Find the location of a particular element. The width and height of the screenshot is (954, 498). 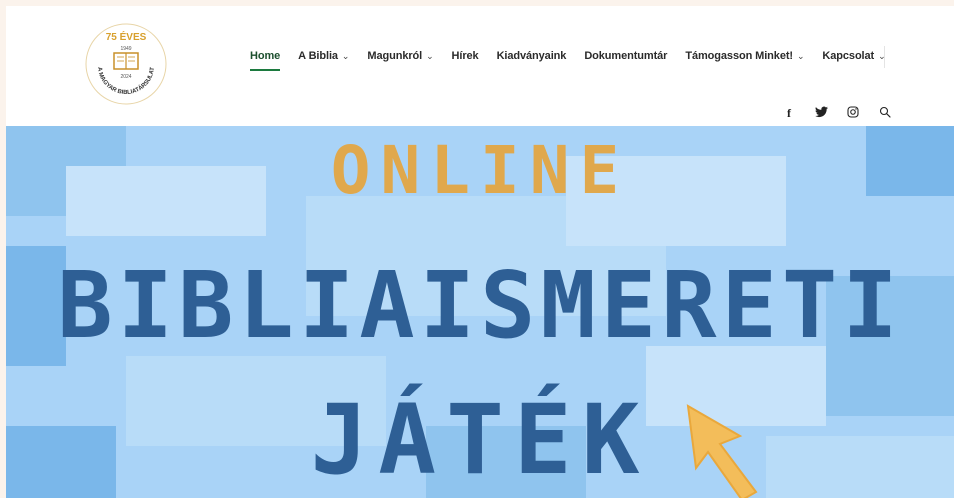

nav-item-label: Hírek is located at coordinates (465, 56).